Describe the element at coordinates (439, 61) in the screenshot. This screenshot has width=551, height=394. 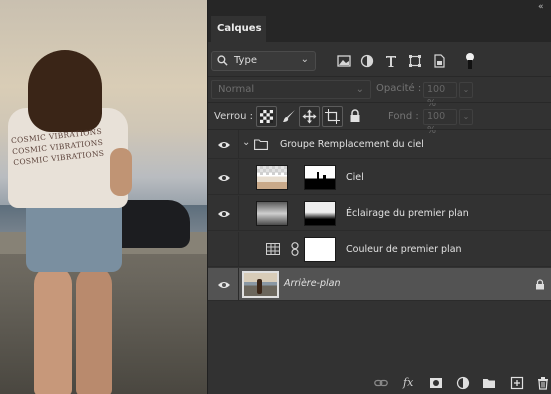
I see `smart-object-filter-icon` at that location.